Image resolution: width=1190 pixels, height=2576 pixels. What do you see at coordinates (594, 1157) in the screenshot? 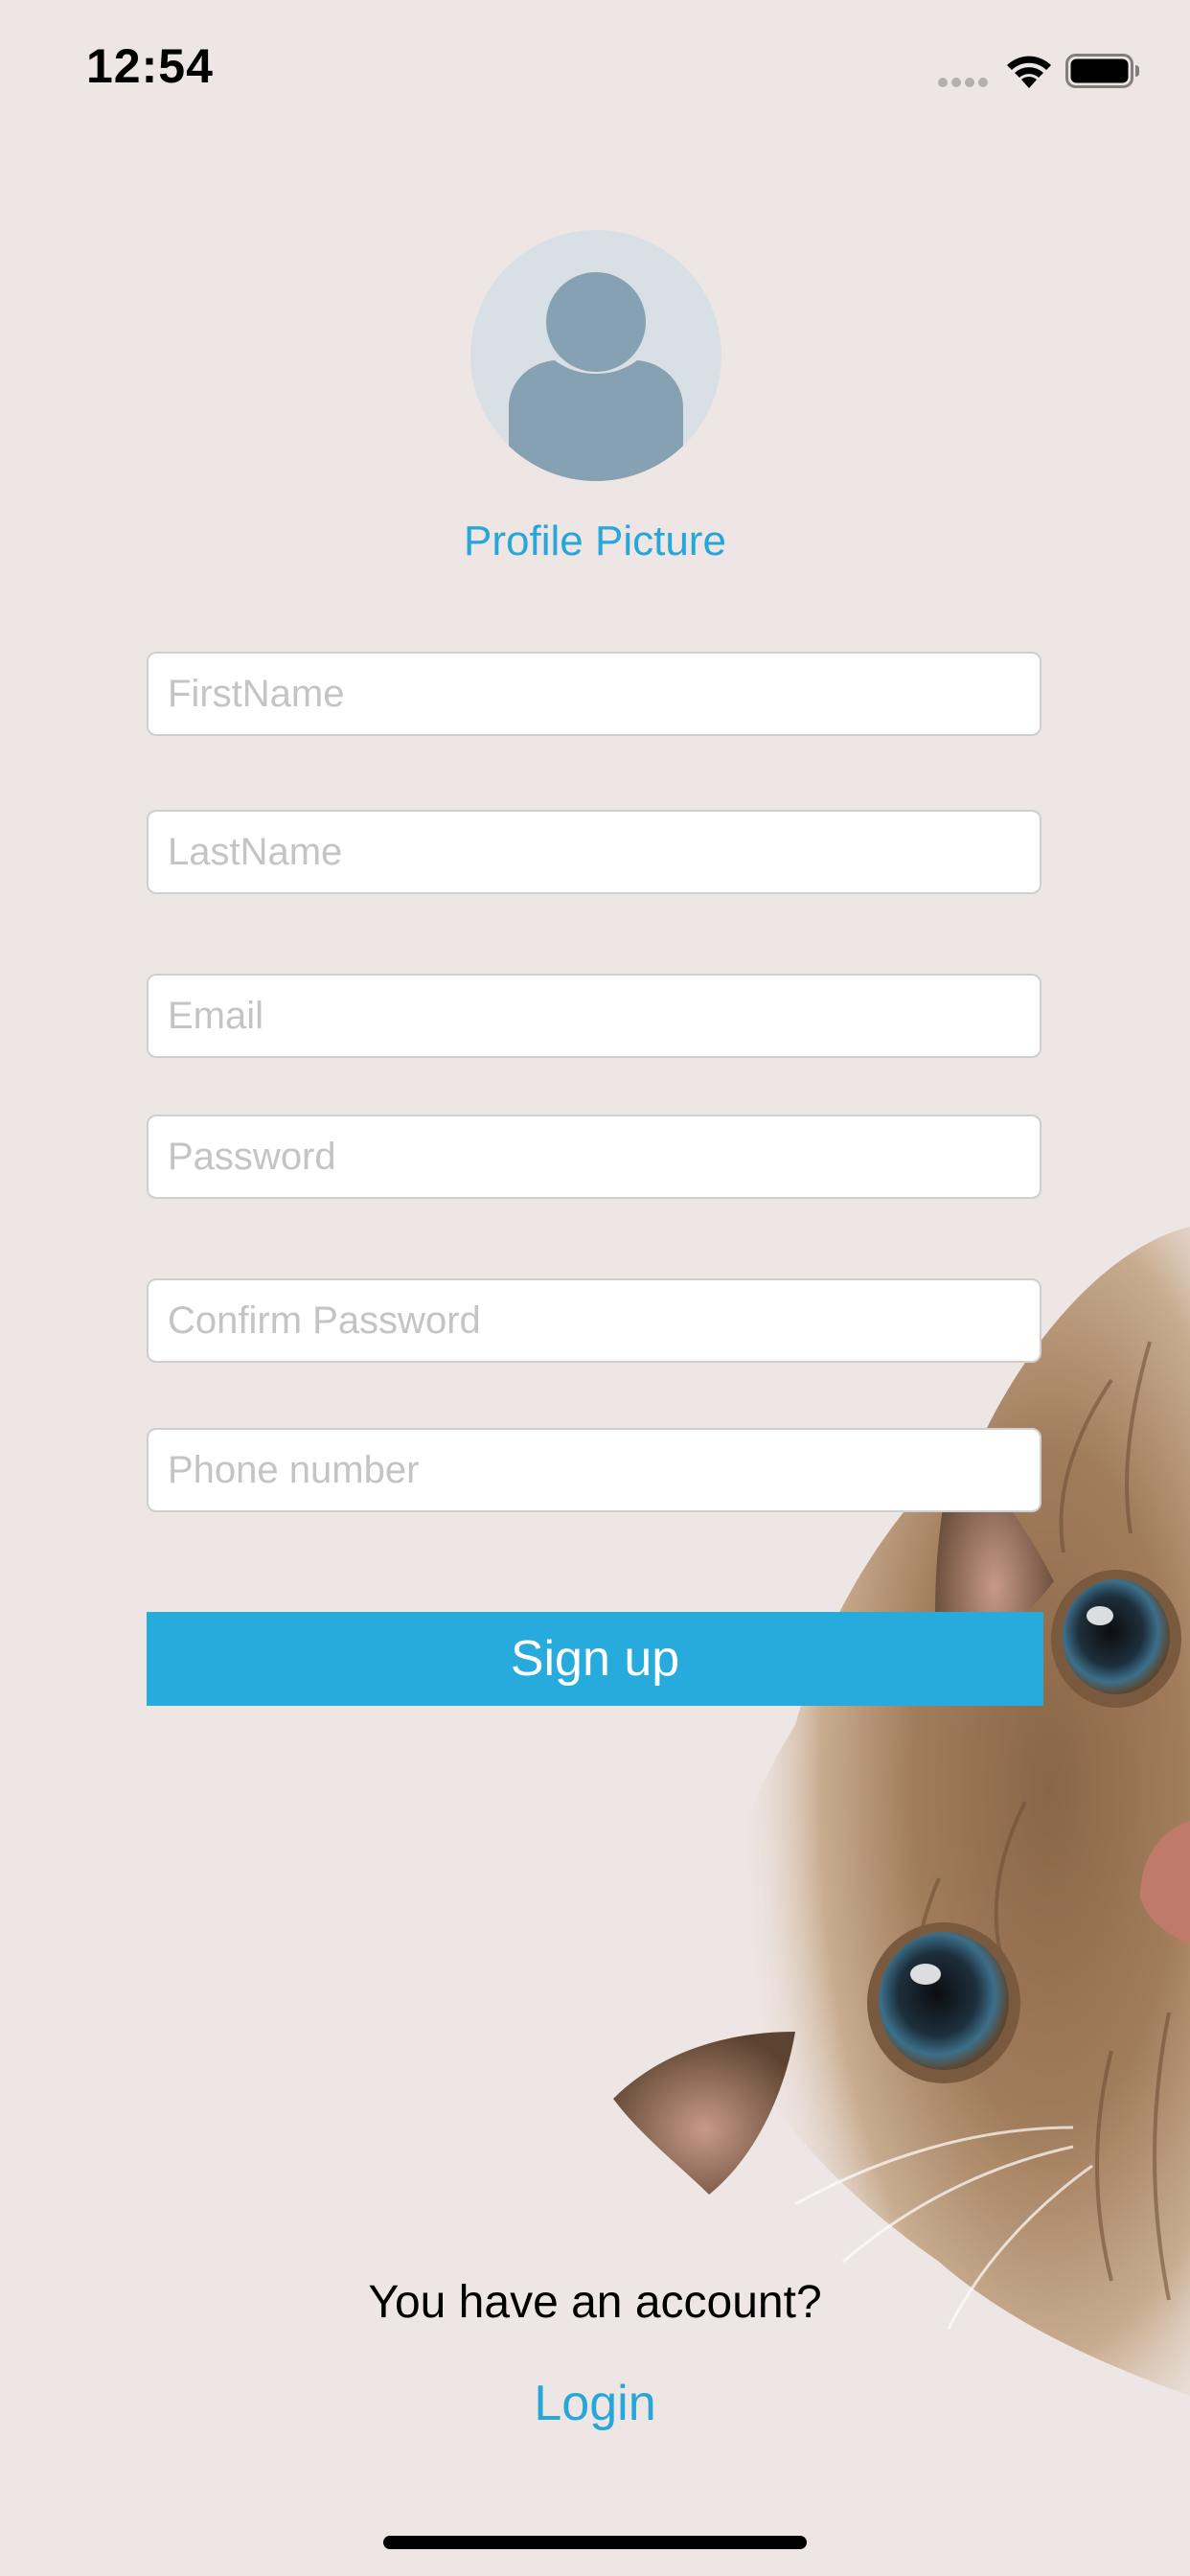
I see `password-input` at bounding box center [594, 1157].